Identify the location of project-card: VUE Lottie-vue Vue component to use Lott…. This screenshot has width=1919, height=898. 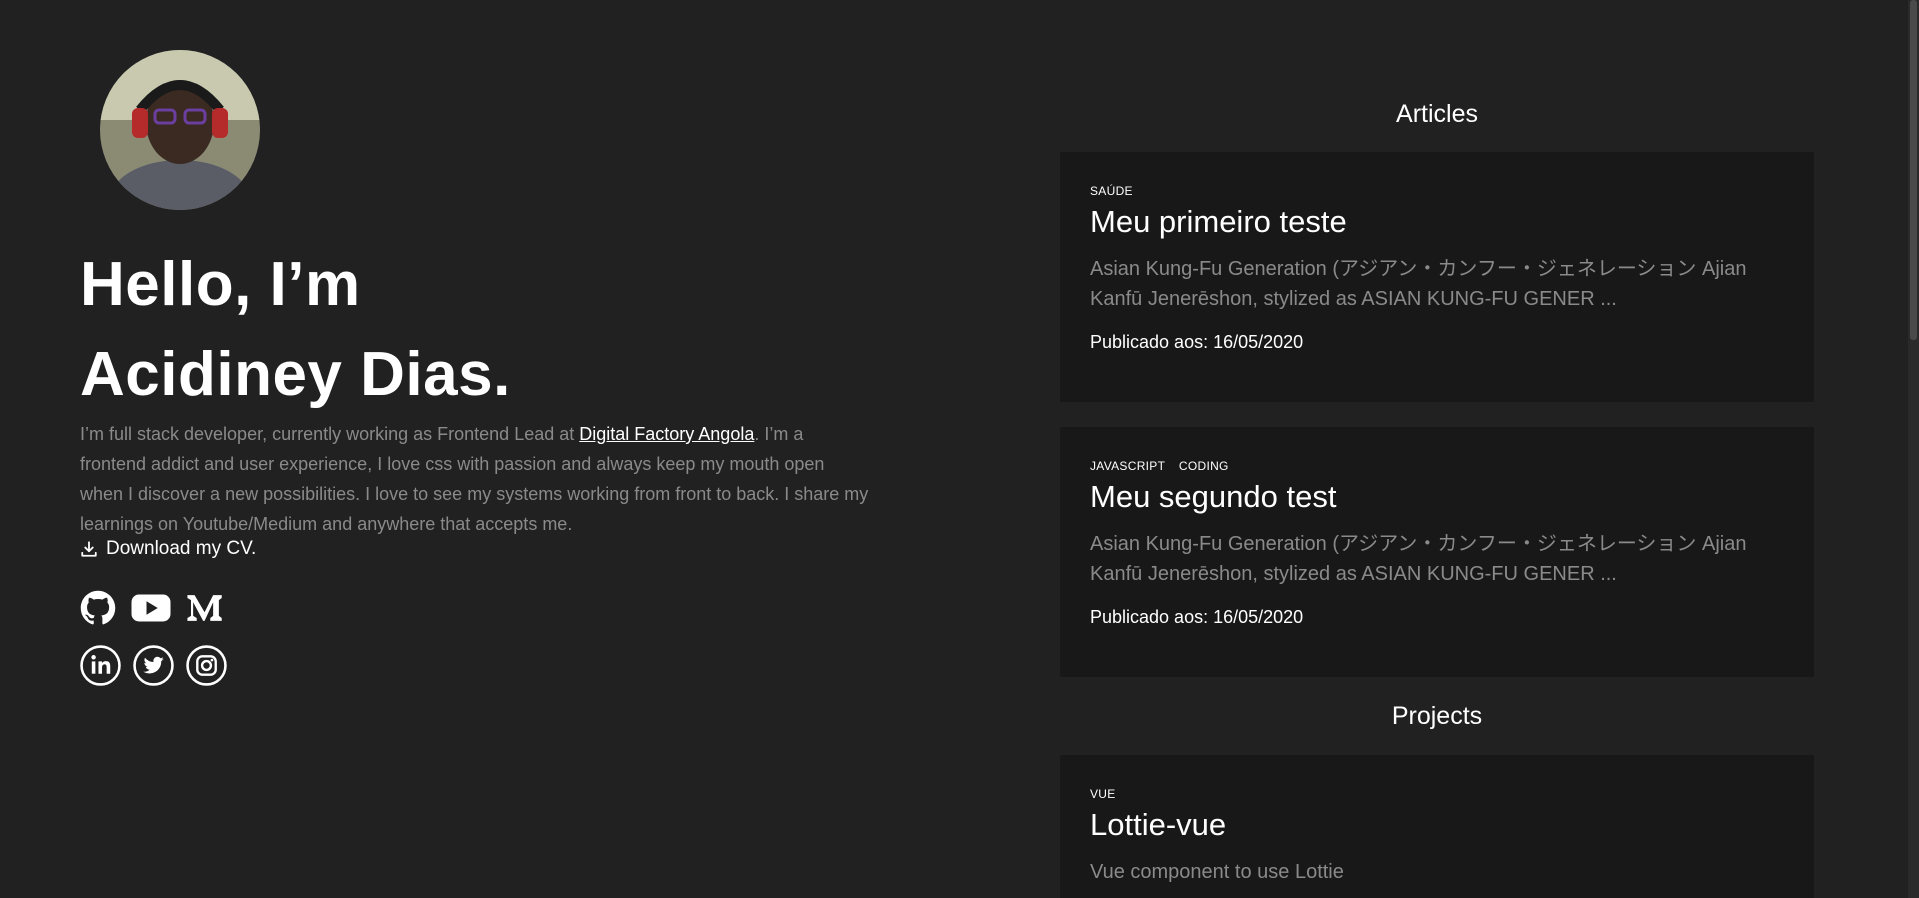
(1437, 826).